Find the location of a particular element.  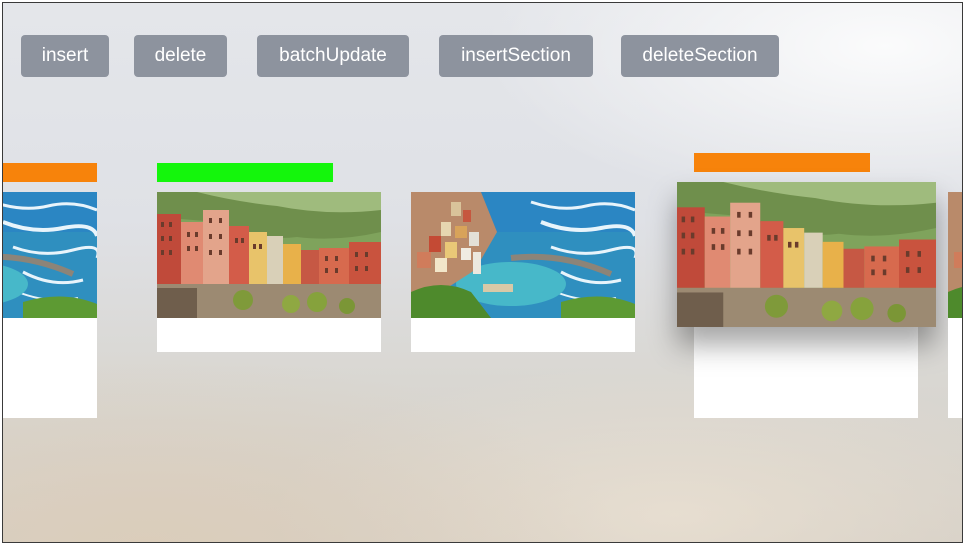

delete-button: delete is located at coordinates (180, 56).